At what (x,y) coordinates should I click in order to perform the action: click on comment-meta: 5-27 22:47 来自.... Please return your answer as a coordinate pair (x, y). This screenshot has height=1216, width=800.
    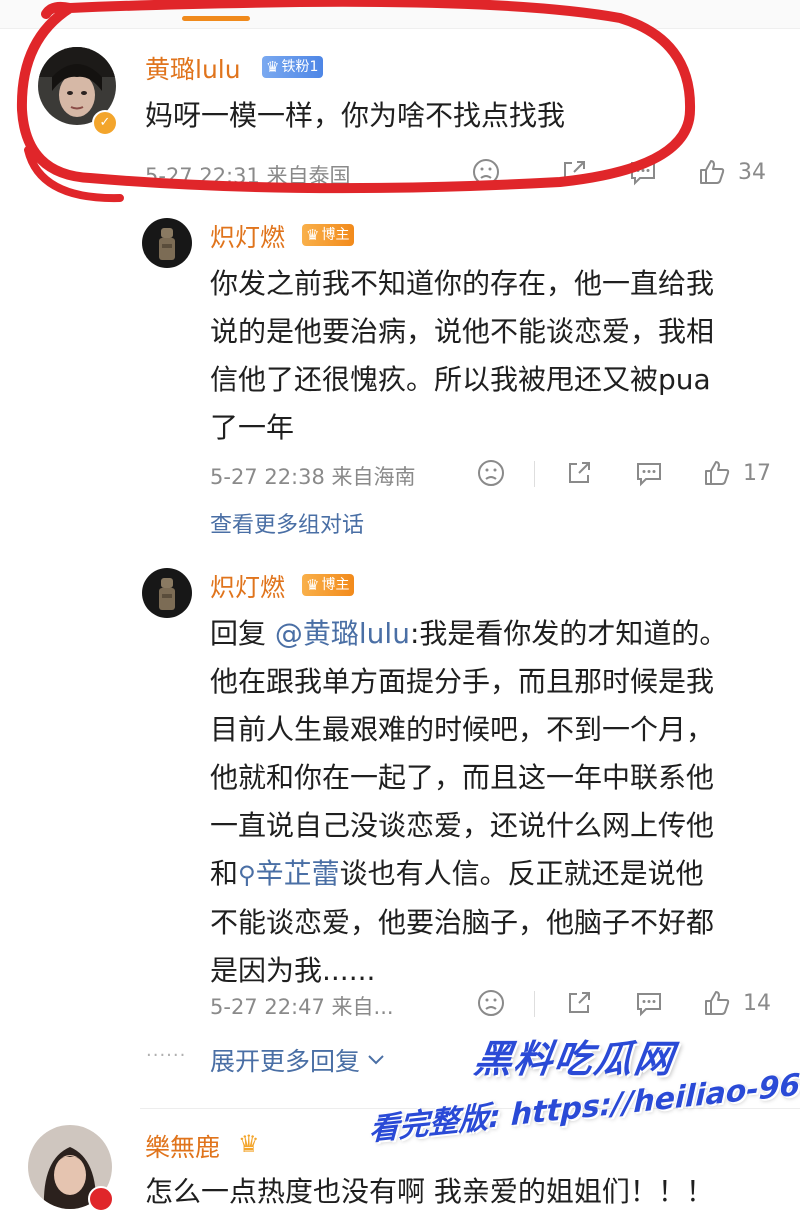
    Looking at the image, I should click on (302, 1007).